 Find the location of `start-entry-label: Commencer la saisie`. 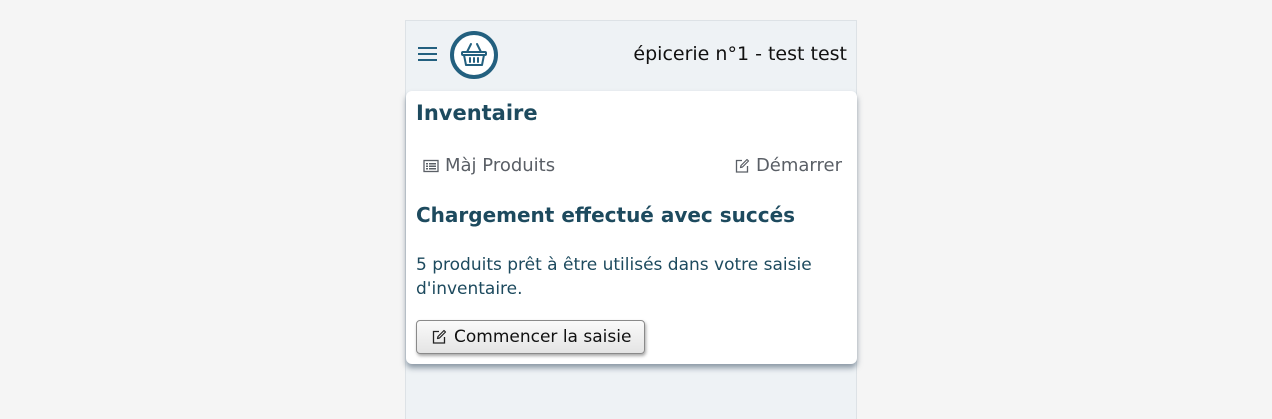

start-entry-label: Commencer la saisie is located at coordinates (543, 337).